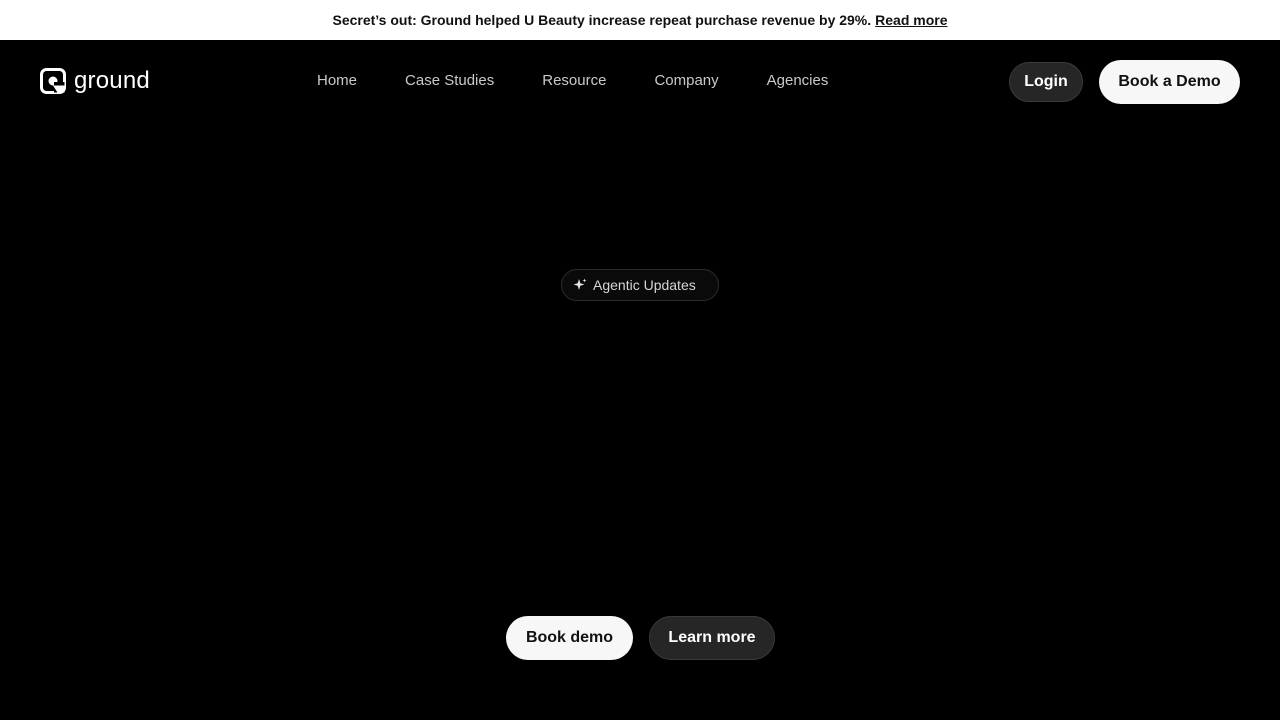  Describe the element at coordinates (337, 80) in the screenshot. I see `nav-item-home: Home` at that location.